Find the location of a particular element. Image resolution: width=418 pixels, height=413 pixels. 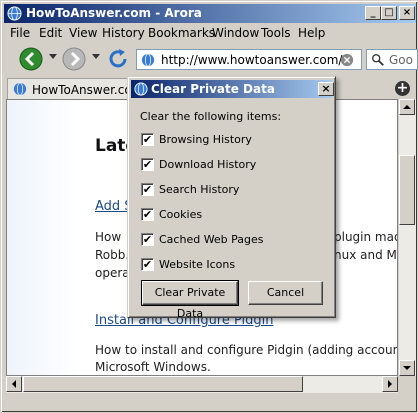

dialog-titlebar: Clear Private Data × is located at coordinates (232, 89).